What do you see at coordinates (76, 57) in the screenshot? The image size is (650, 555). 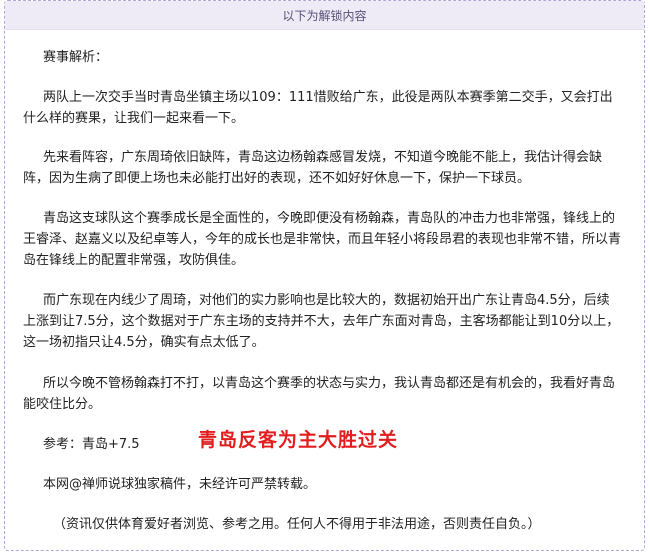 I see `section-title: 赛事解析：` at bounding box center [76, 57].